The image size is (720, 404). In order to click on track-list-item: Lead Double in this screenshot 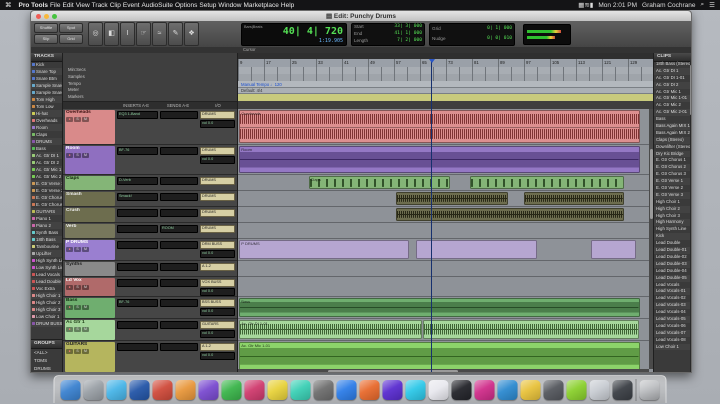, I will do `click(46, 281)`.